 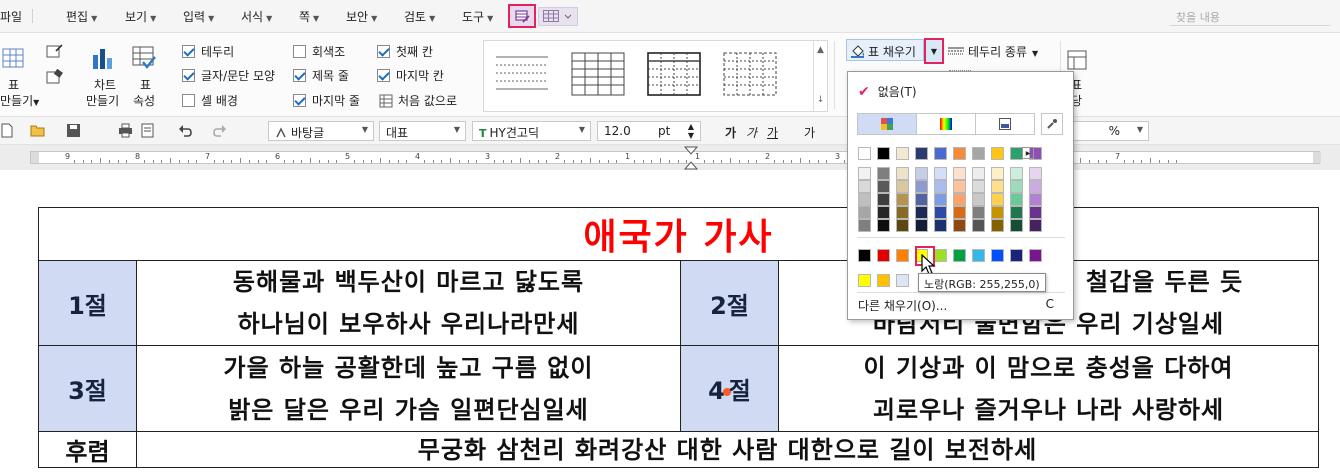 What do you see at coordinates (820, 100) in the screenshot?
I see `scroll-down-icon: ↓` at bounding box center [820, 100].